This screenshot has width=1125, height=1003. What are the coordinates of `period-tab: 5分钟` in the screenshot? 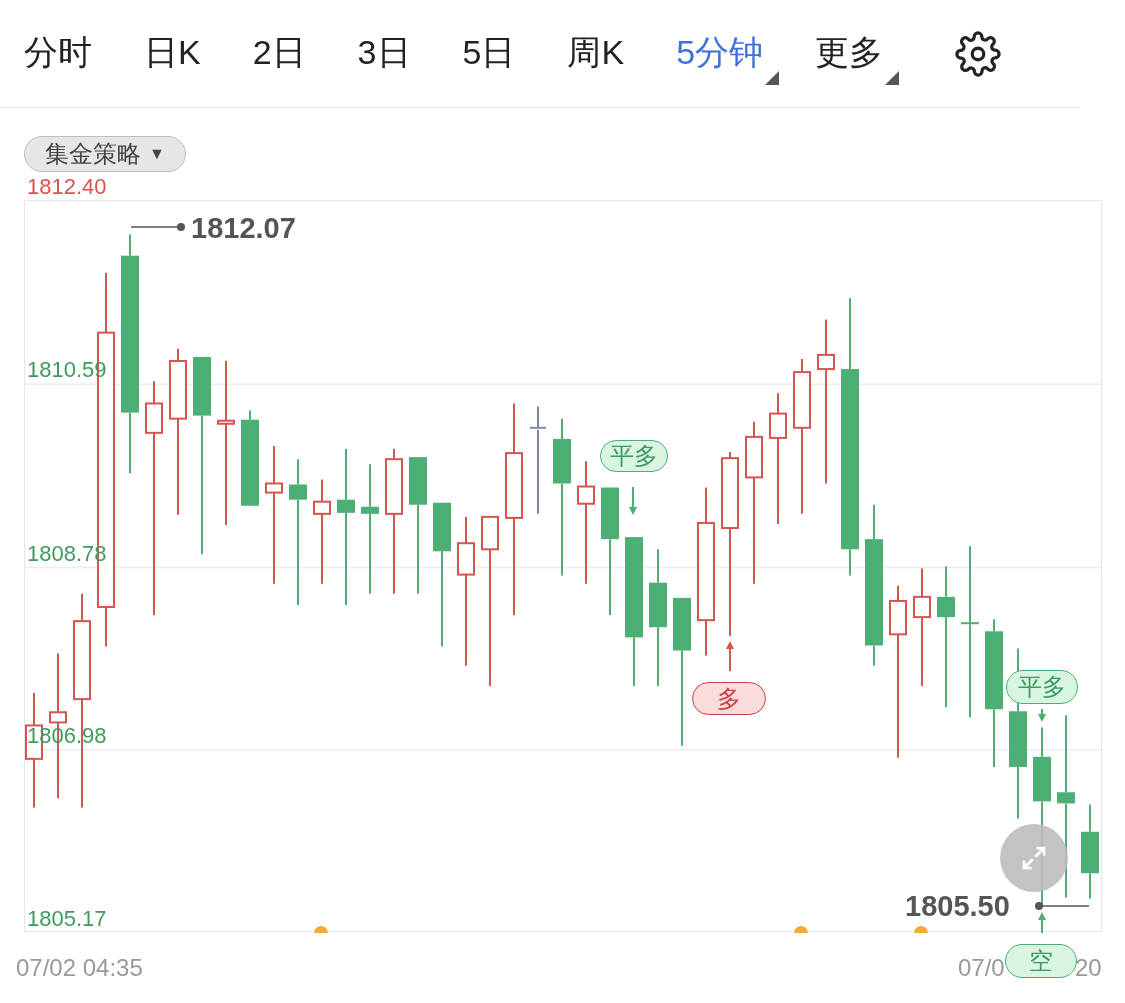 It's located at (720, 53).